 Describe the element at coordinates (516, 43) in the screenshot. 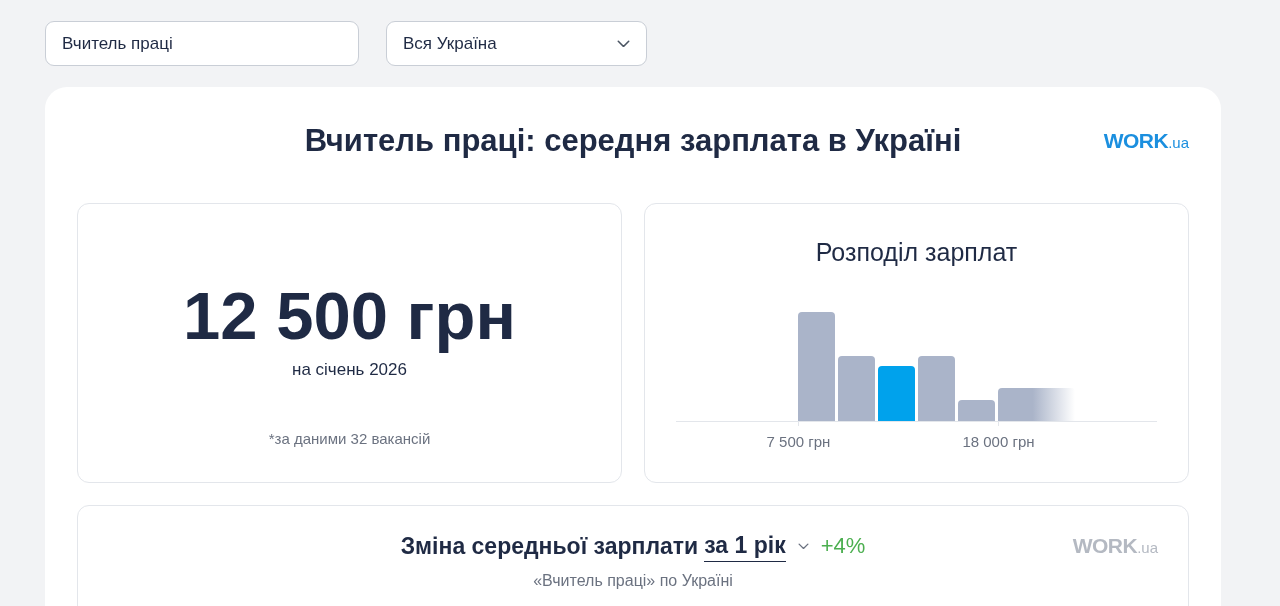

I see `region-select: Вся Україна` at that location.